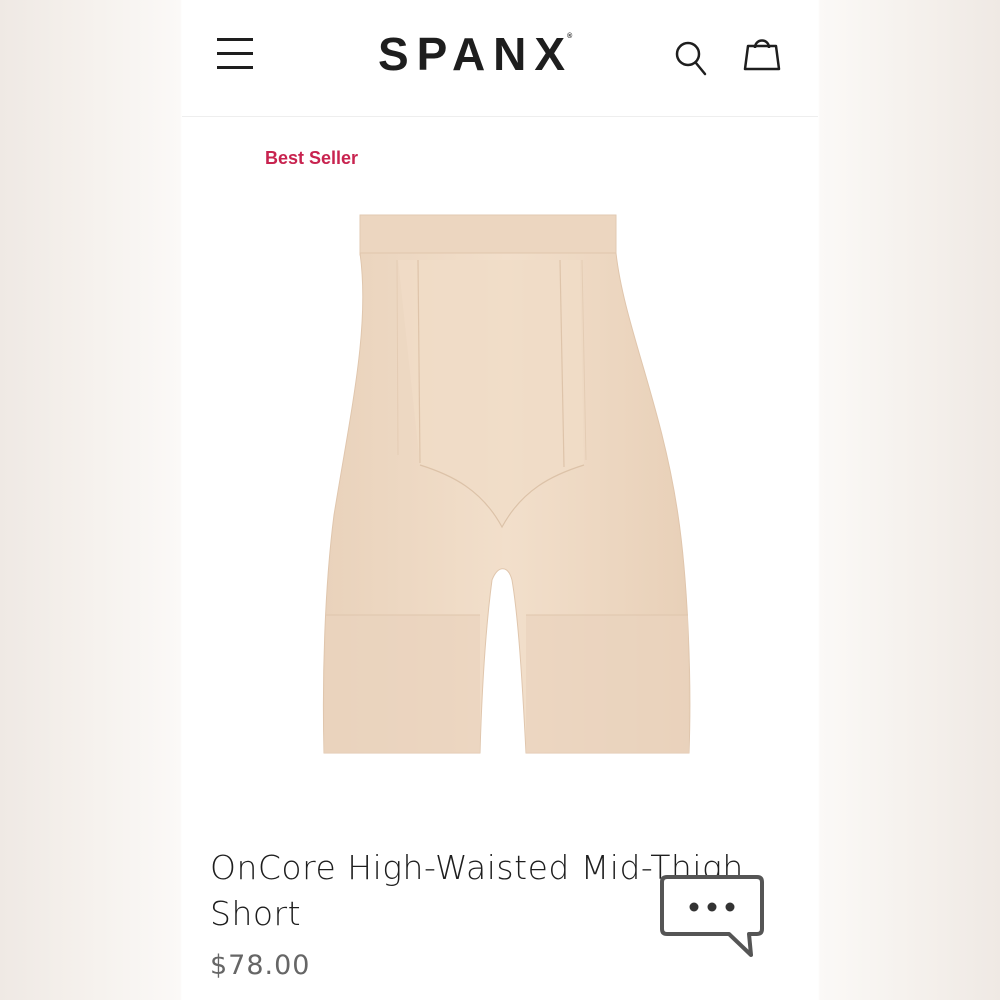 The width and height of the screenshot is (1000, 1000). Describe the element at coordinates (312, 158) in the screenshot. I see `best-seller-badge: Best Seller` at that location.